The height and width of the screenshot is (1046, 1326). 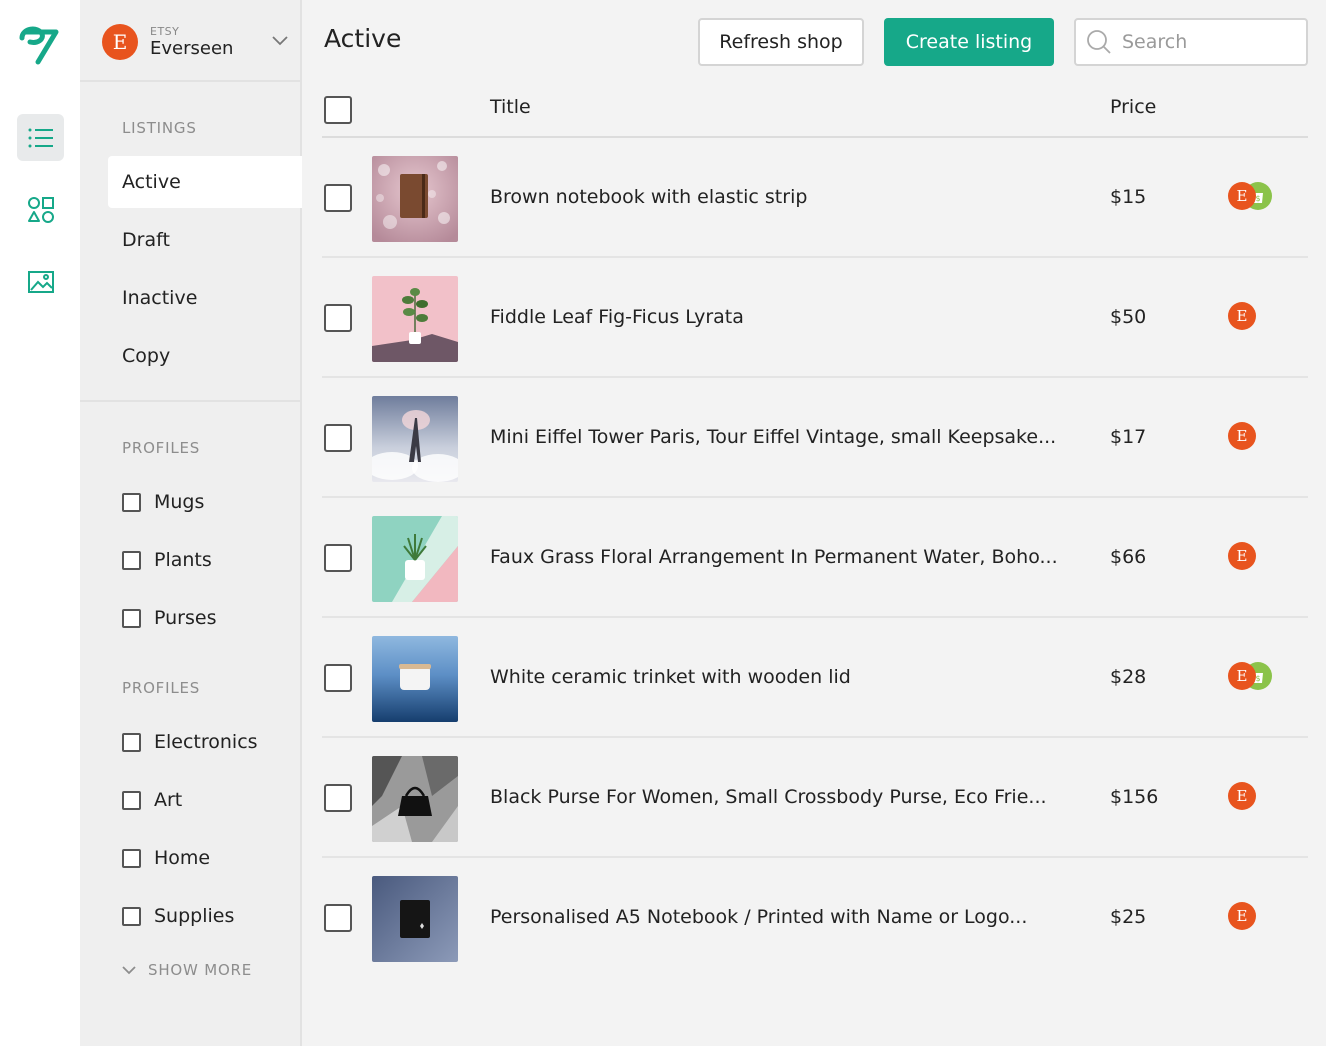 I want to click on show-more-button: SHOW MORE, so click(x=187, y=970).